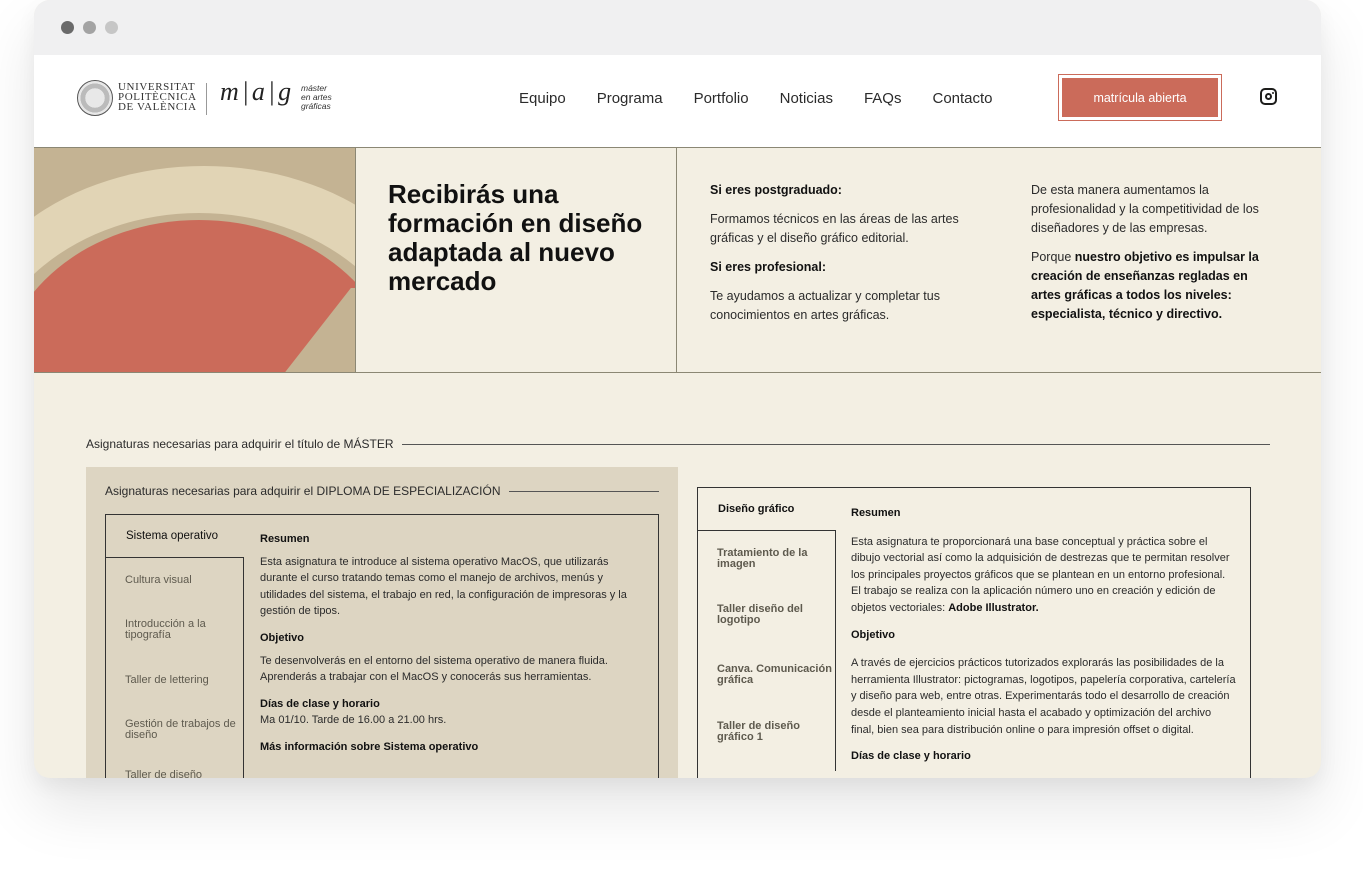 The width and height of the screenshot is (1363, 876). I want to click on window-maximize-dot, so click(111, 27).